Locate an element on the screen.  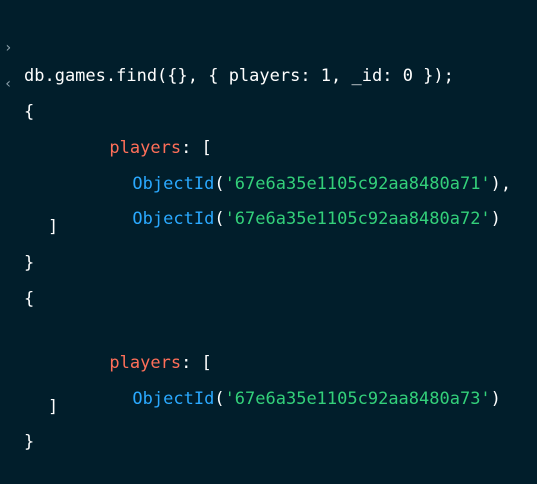
array-close-line-1: ] is located at coordinates (29, 211).